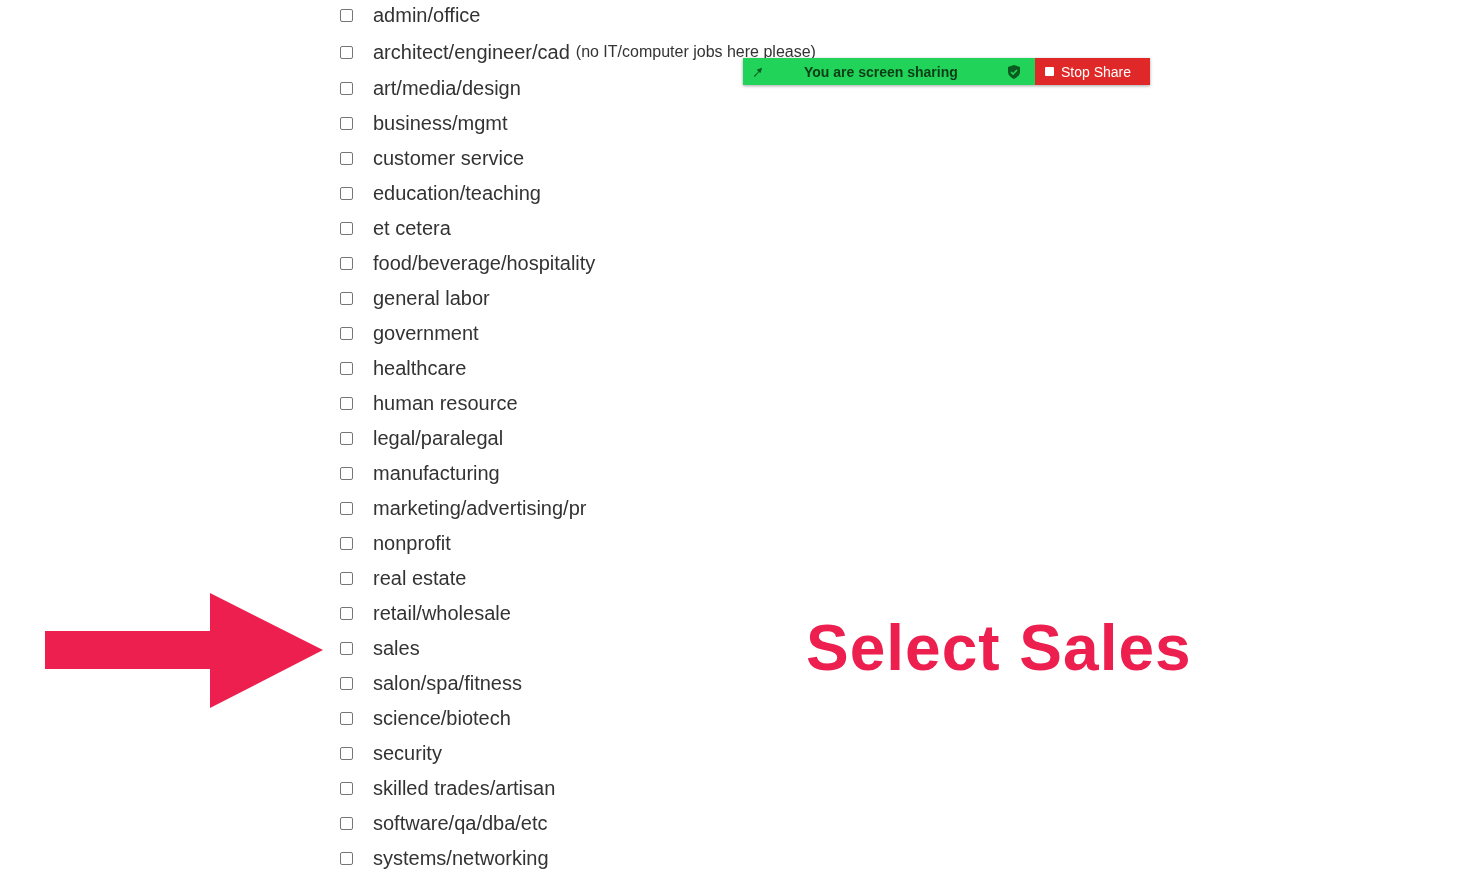  I want to click on annotation-text: Select Sales, so click(999, 648).